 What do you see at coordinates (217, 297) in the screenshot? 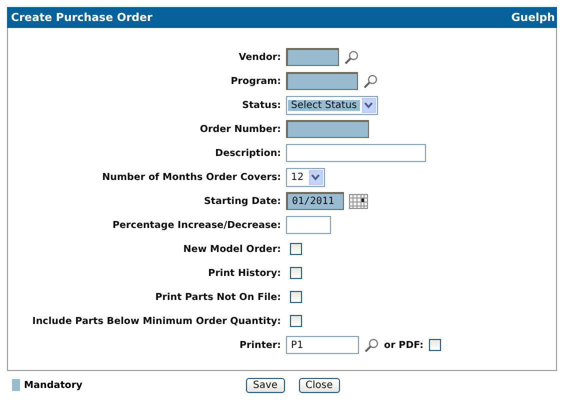
I see `field-label: Print Parts Not On File:` at bounding box center [217, 297].